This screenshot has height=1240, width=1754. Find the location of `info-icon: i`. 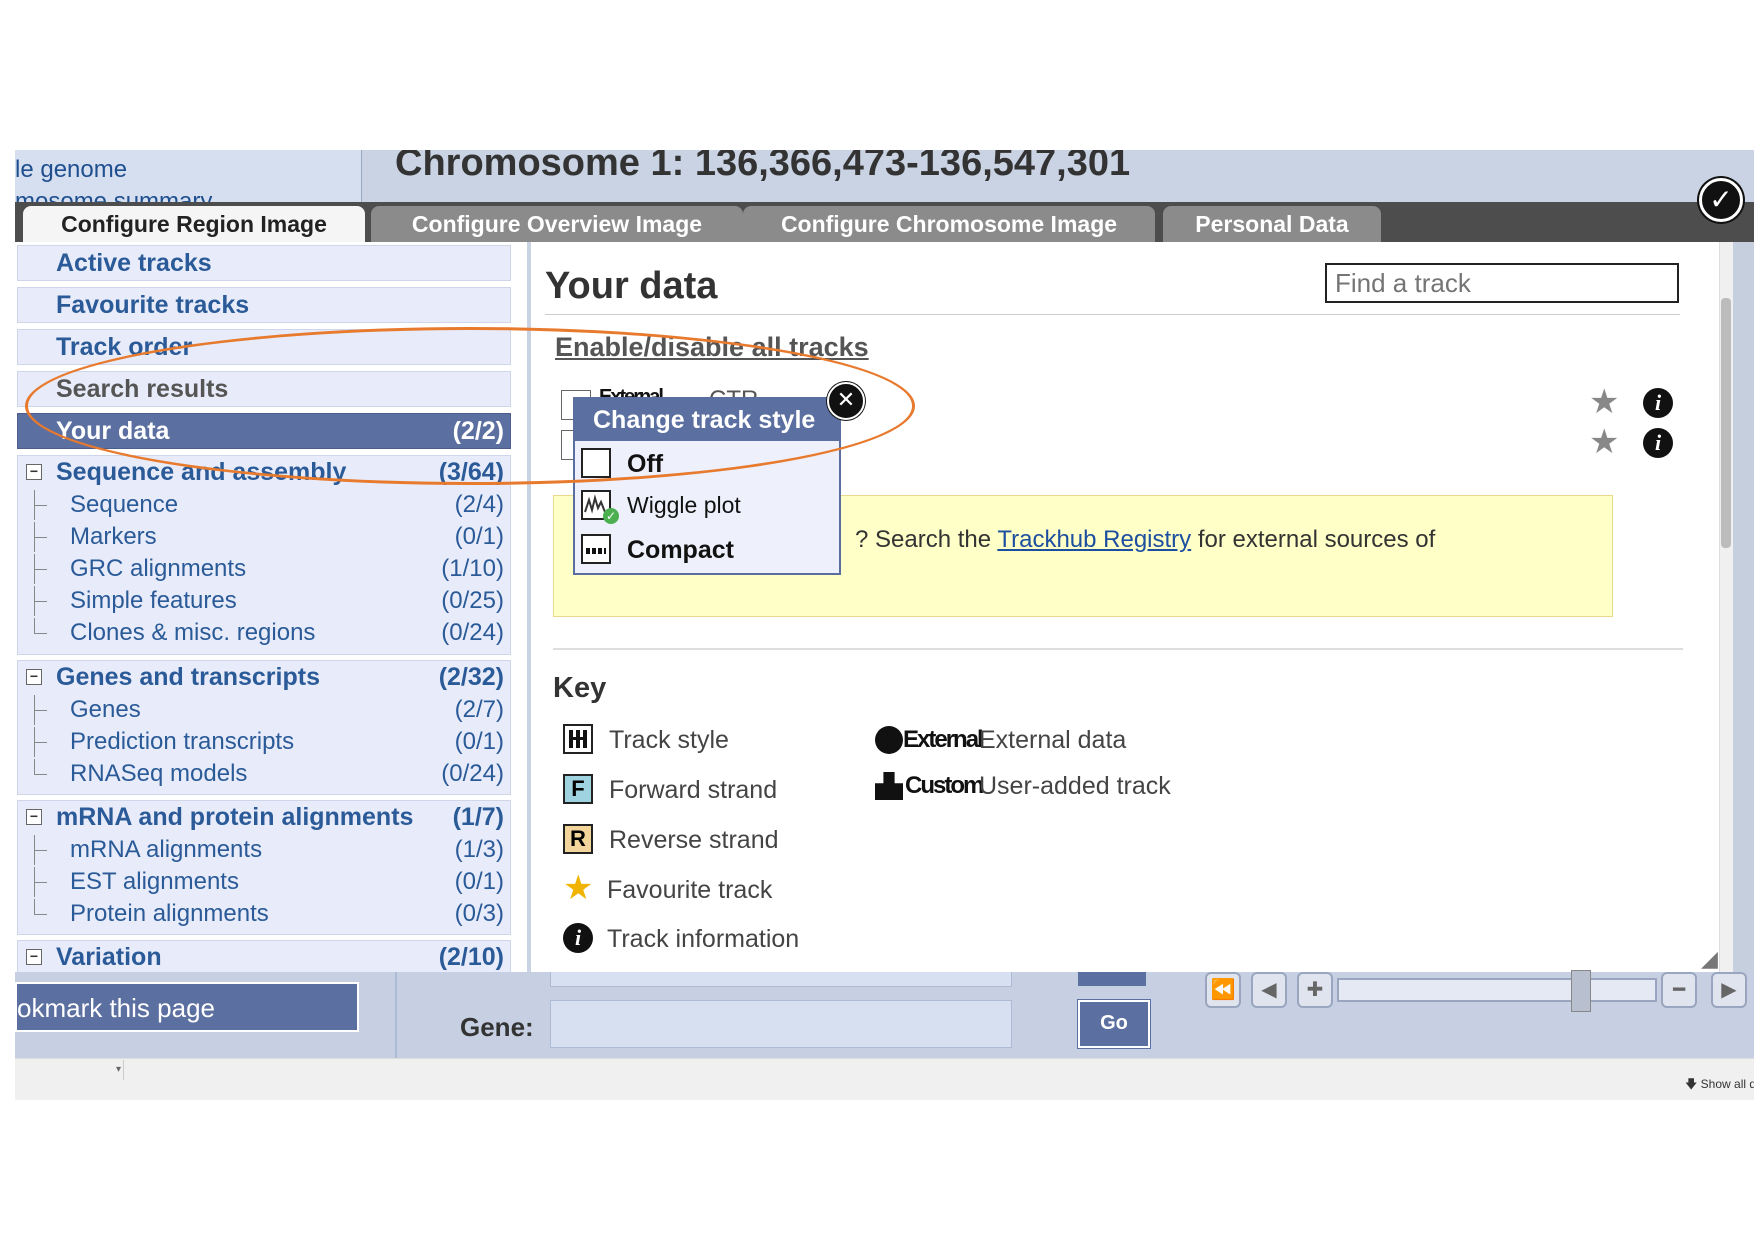

info-icon: i is located at coordinates (578, 938).